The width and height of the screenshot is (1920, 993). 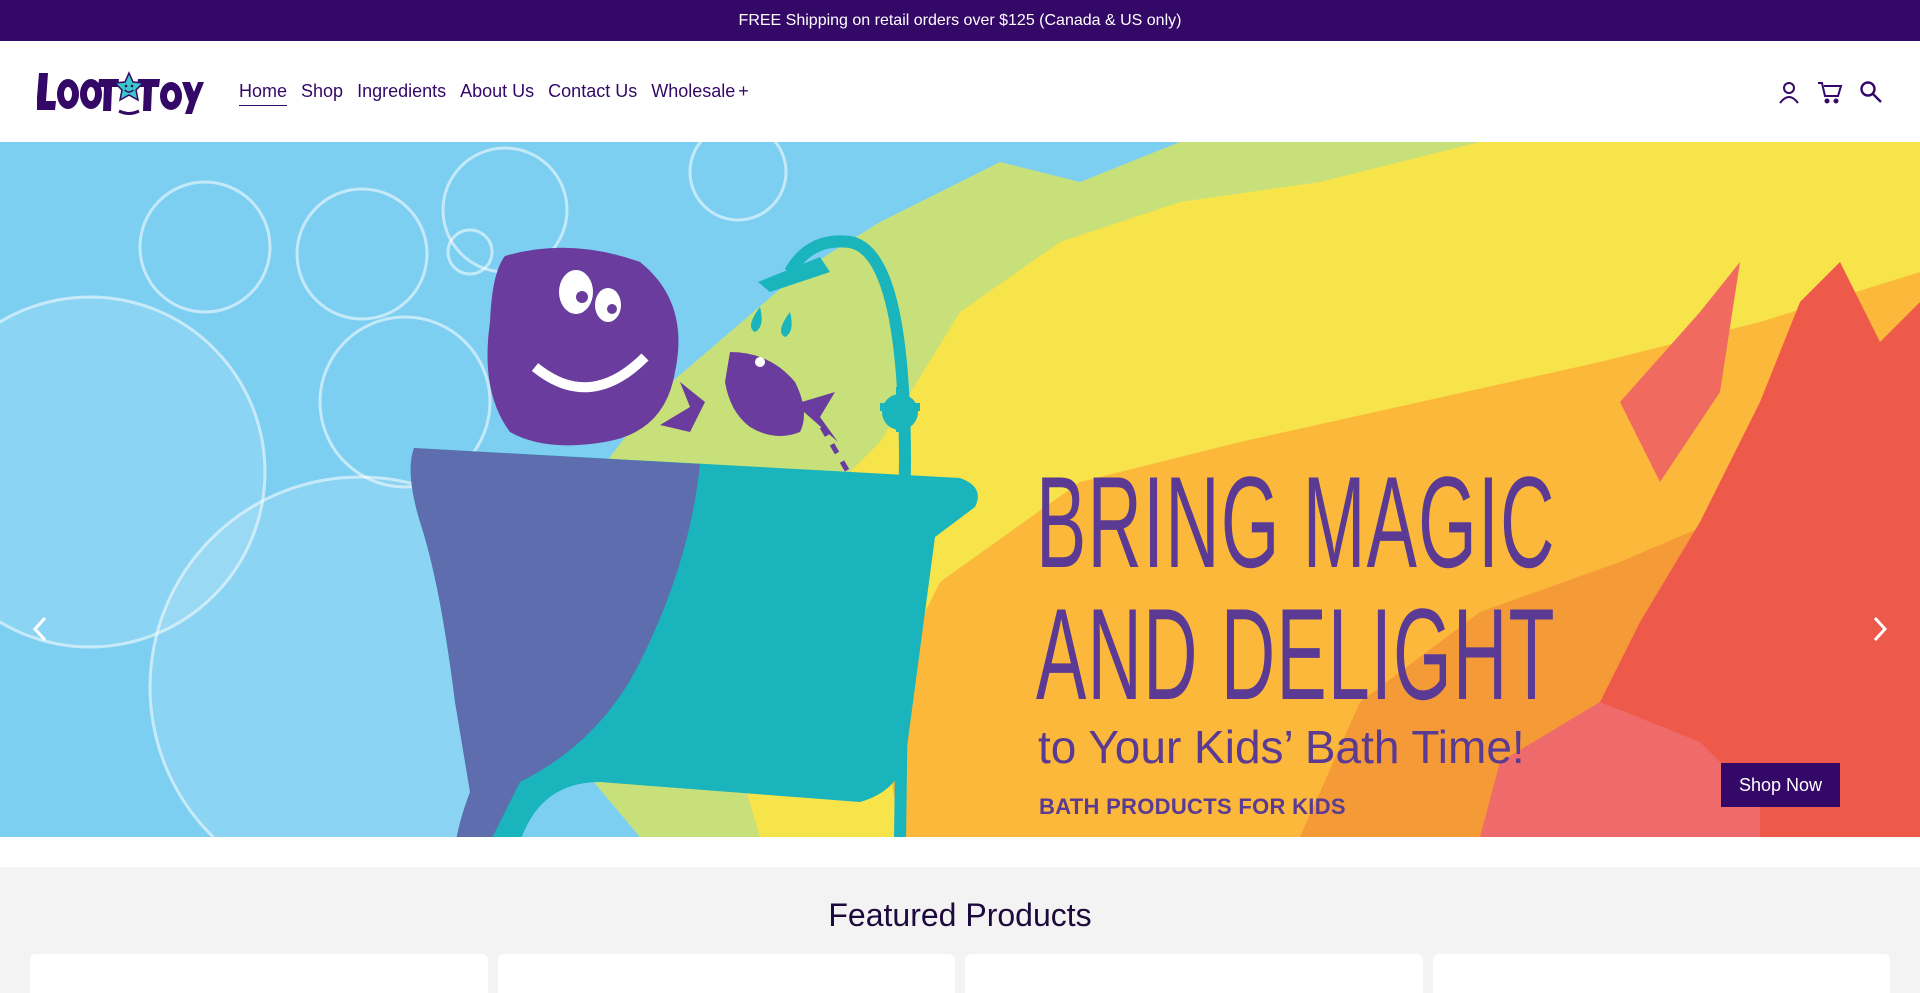 I want to click on nav-contact-us-label: Contact Us, so click(x=593, y=91).